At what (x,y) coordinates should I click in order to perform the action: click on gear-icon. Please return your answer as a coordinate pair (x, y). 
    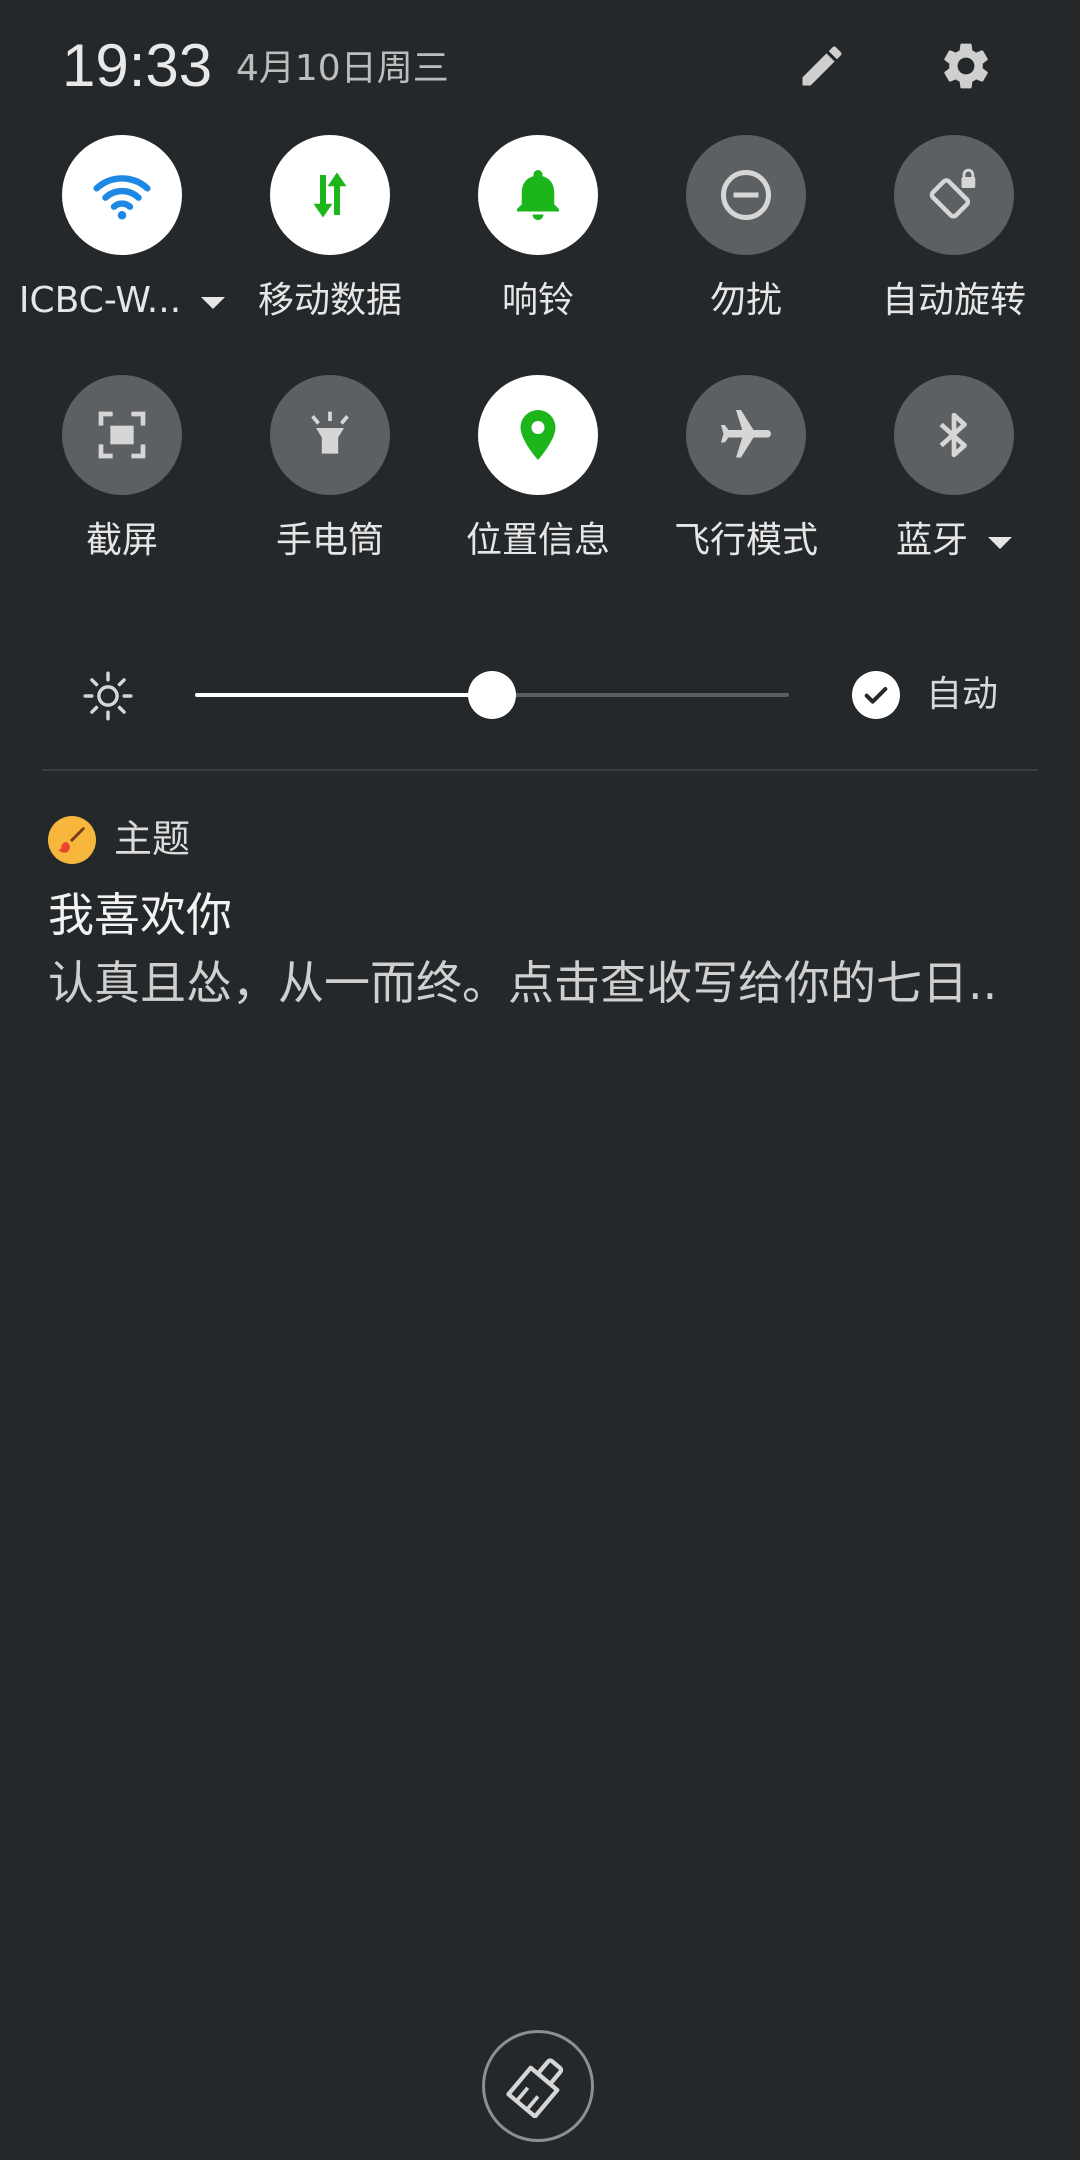
    Looking at the image, I should click on (966, 66).